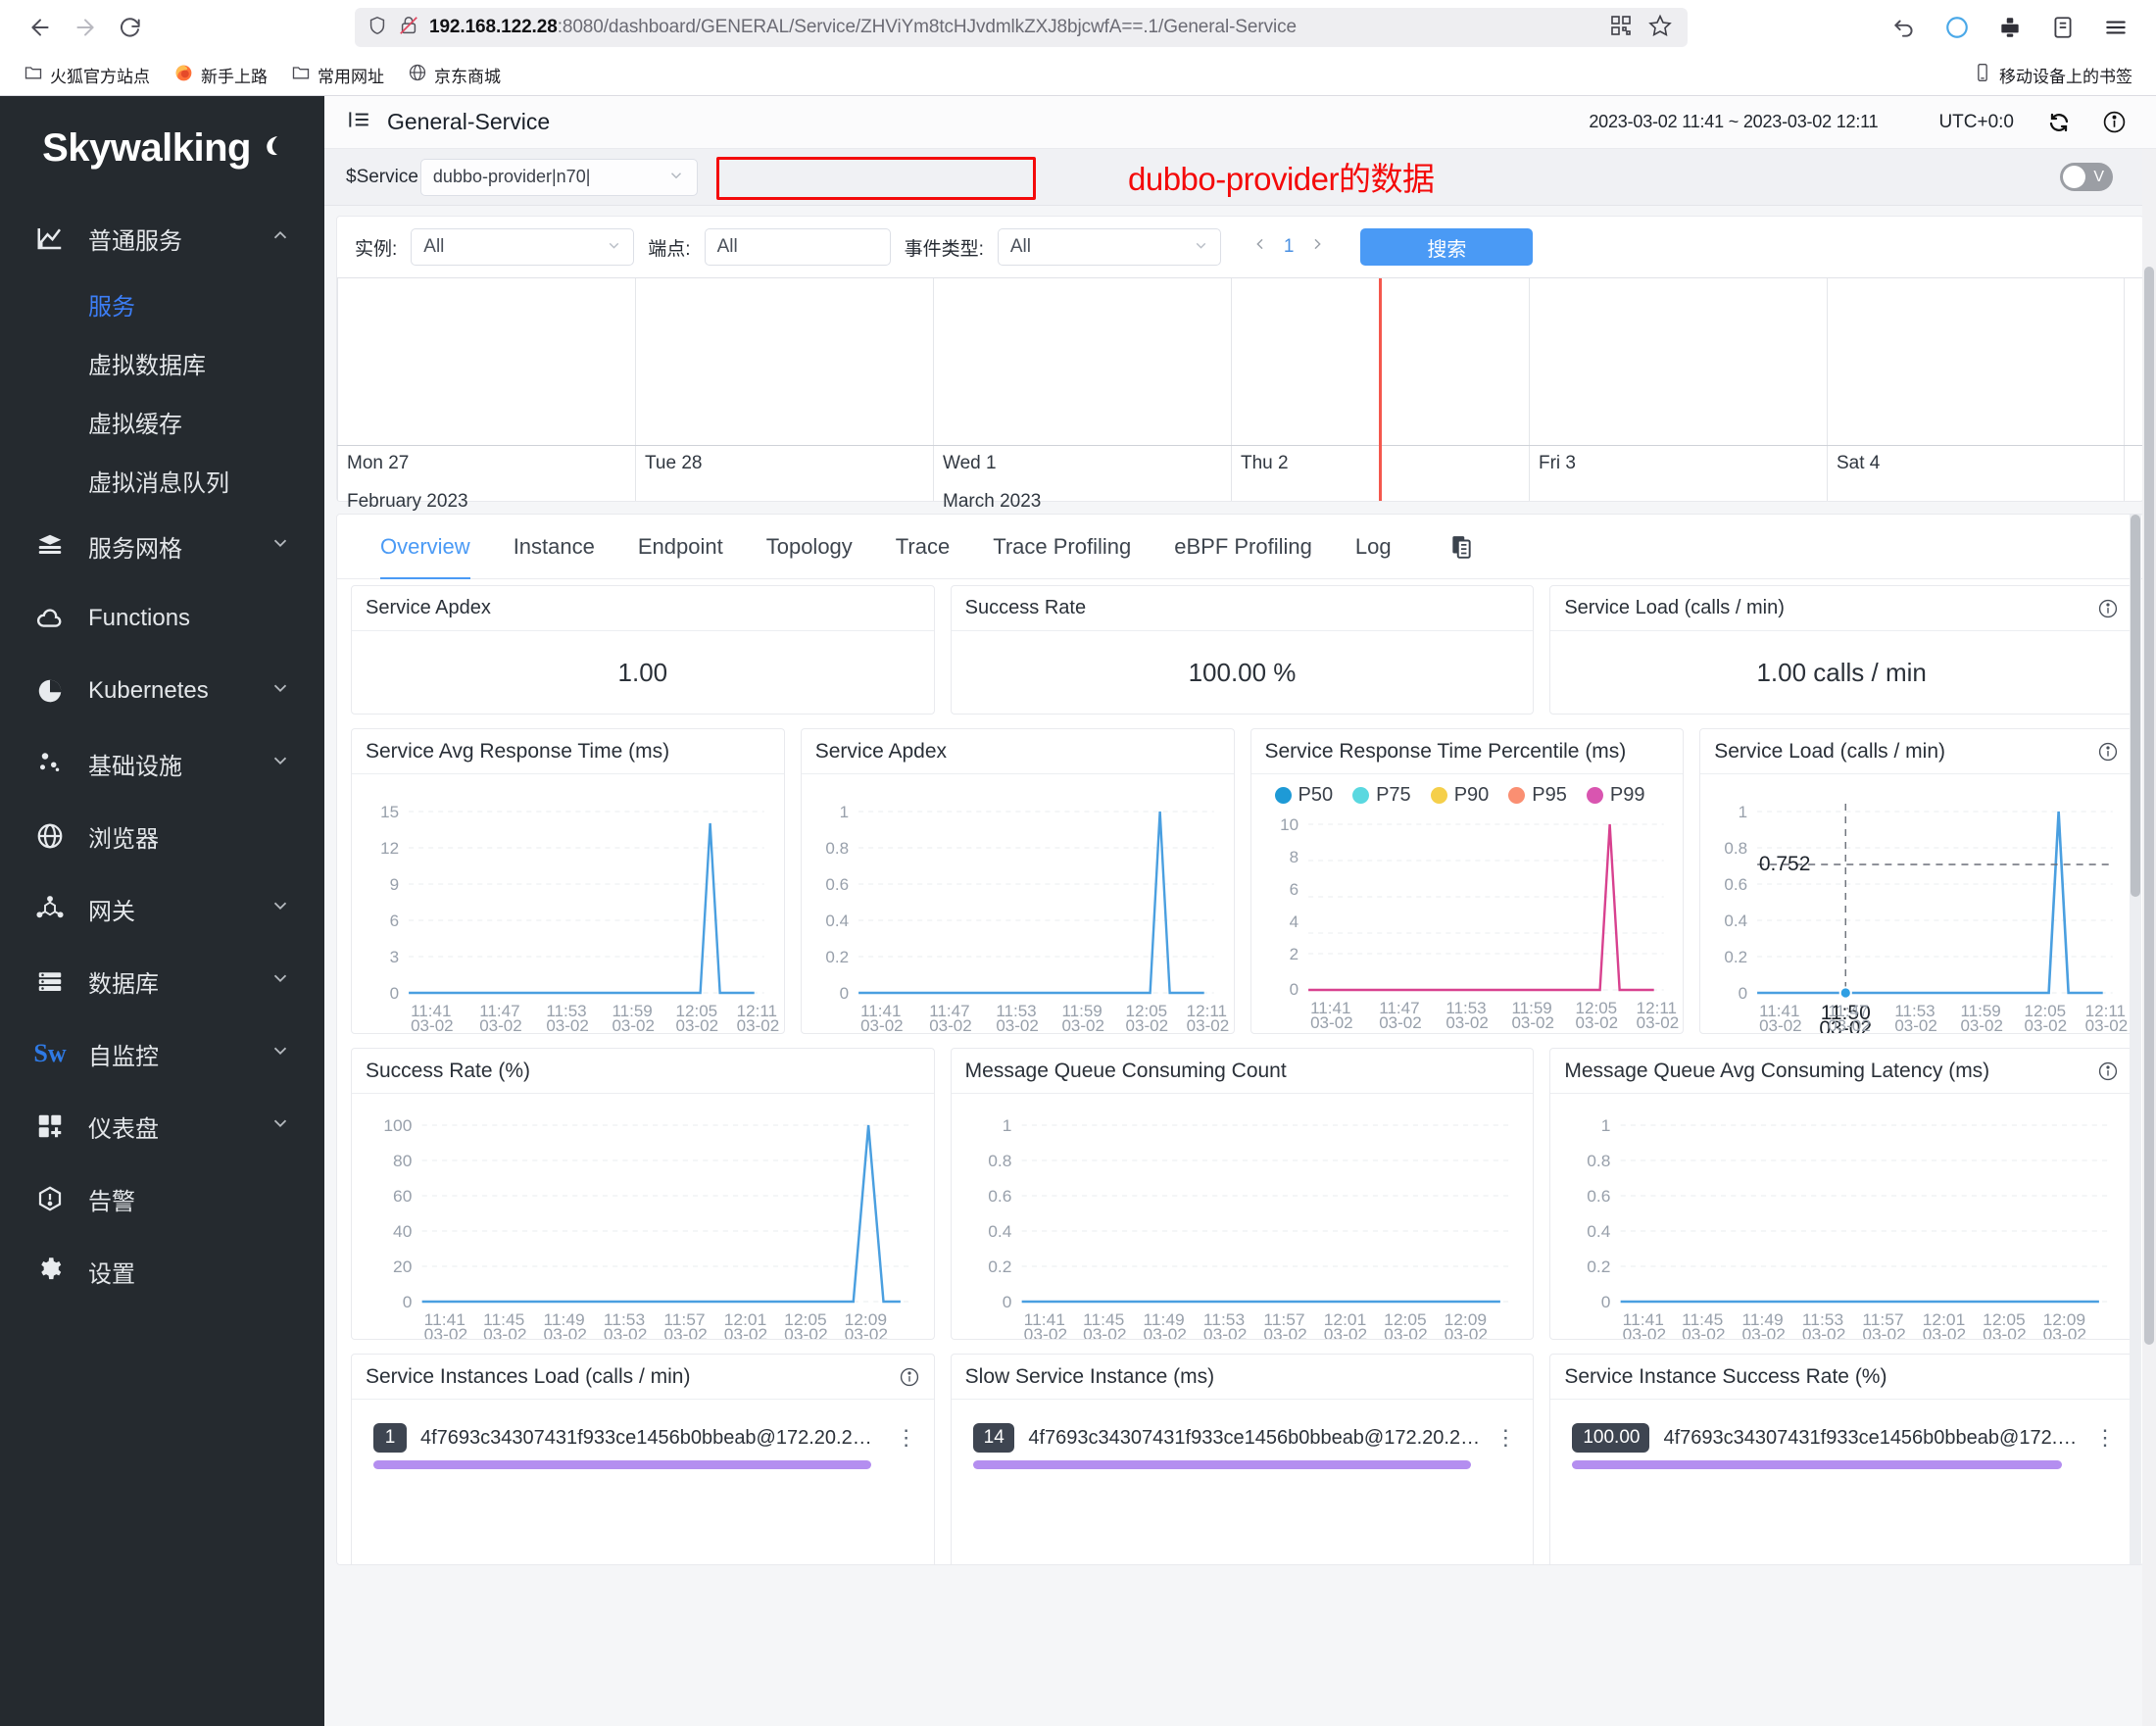  What do you see at coordinates (162, 1126) in the screenshot?
I see `sidebar-item-dashboard: 仪表盘` at bounding box center [162, 1126].